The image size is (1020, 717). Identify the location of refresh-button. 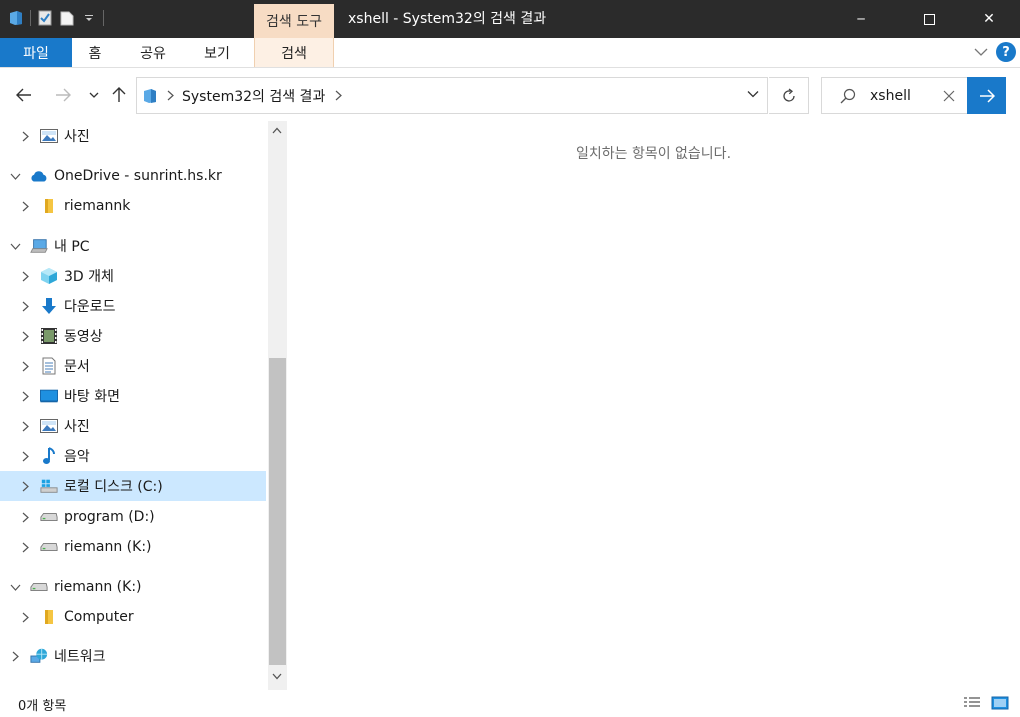
(789, 95).